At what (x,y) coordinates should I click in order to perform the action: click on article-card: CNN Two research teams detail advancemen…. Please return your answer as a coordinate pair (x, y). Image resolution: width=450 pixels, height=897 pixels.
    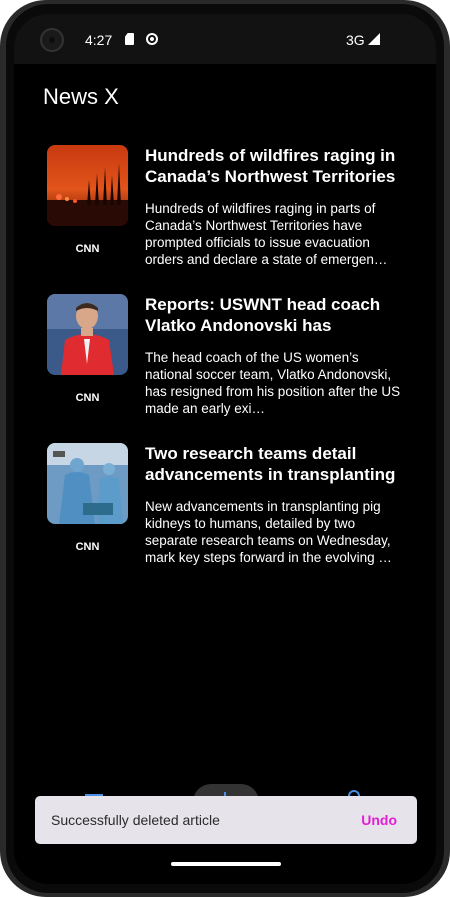
    Looking at the image, I should click on (232, 513).